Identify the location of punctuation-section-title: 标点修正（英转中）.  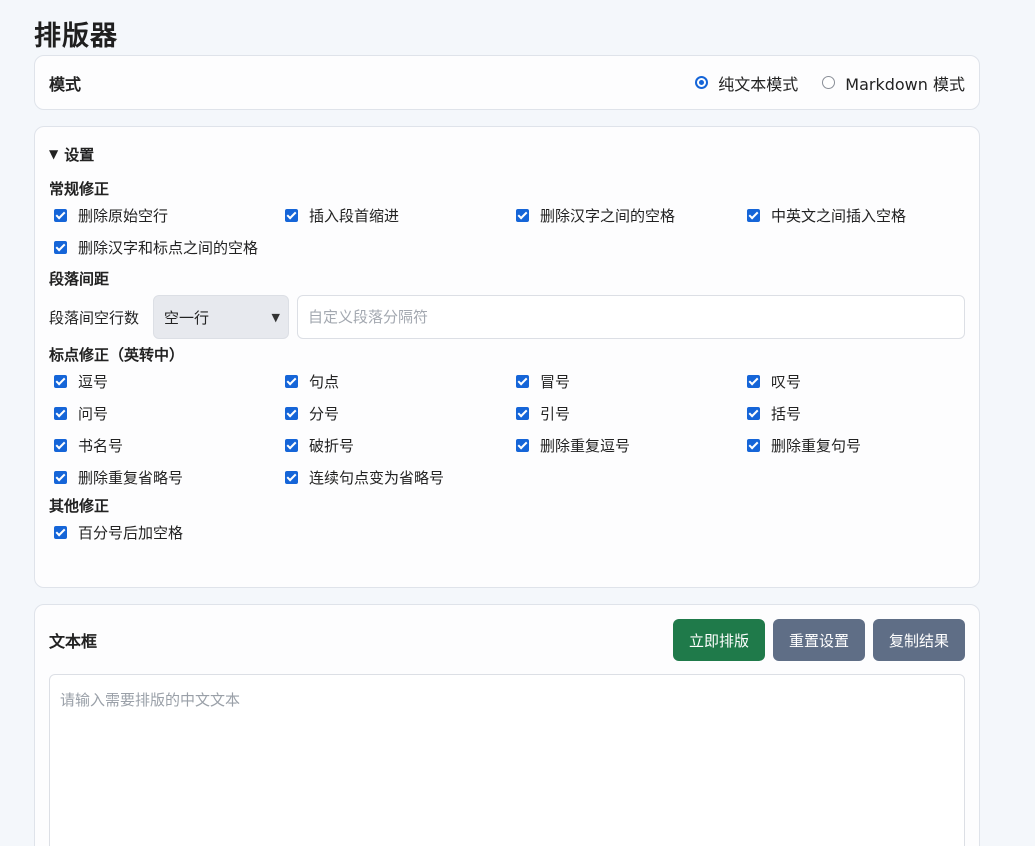
(117, 355).